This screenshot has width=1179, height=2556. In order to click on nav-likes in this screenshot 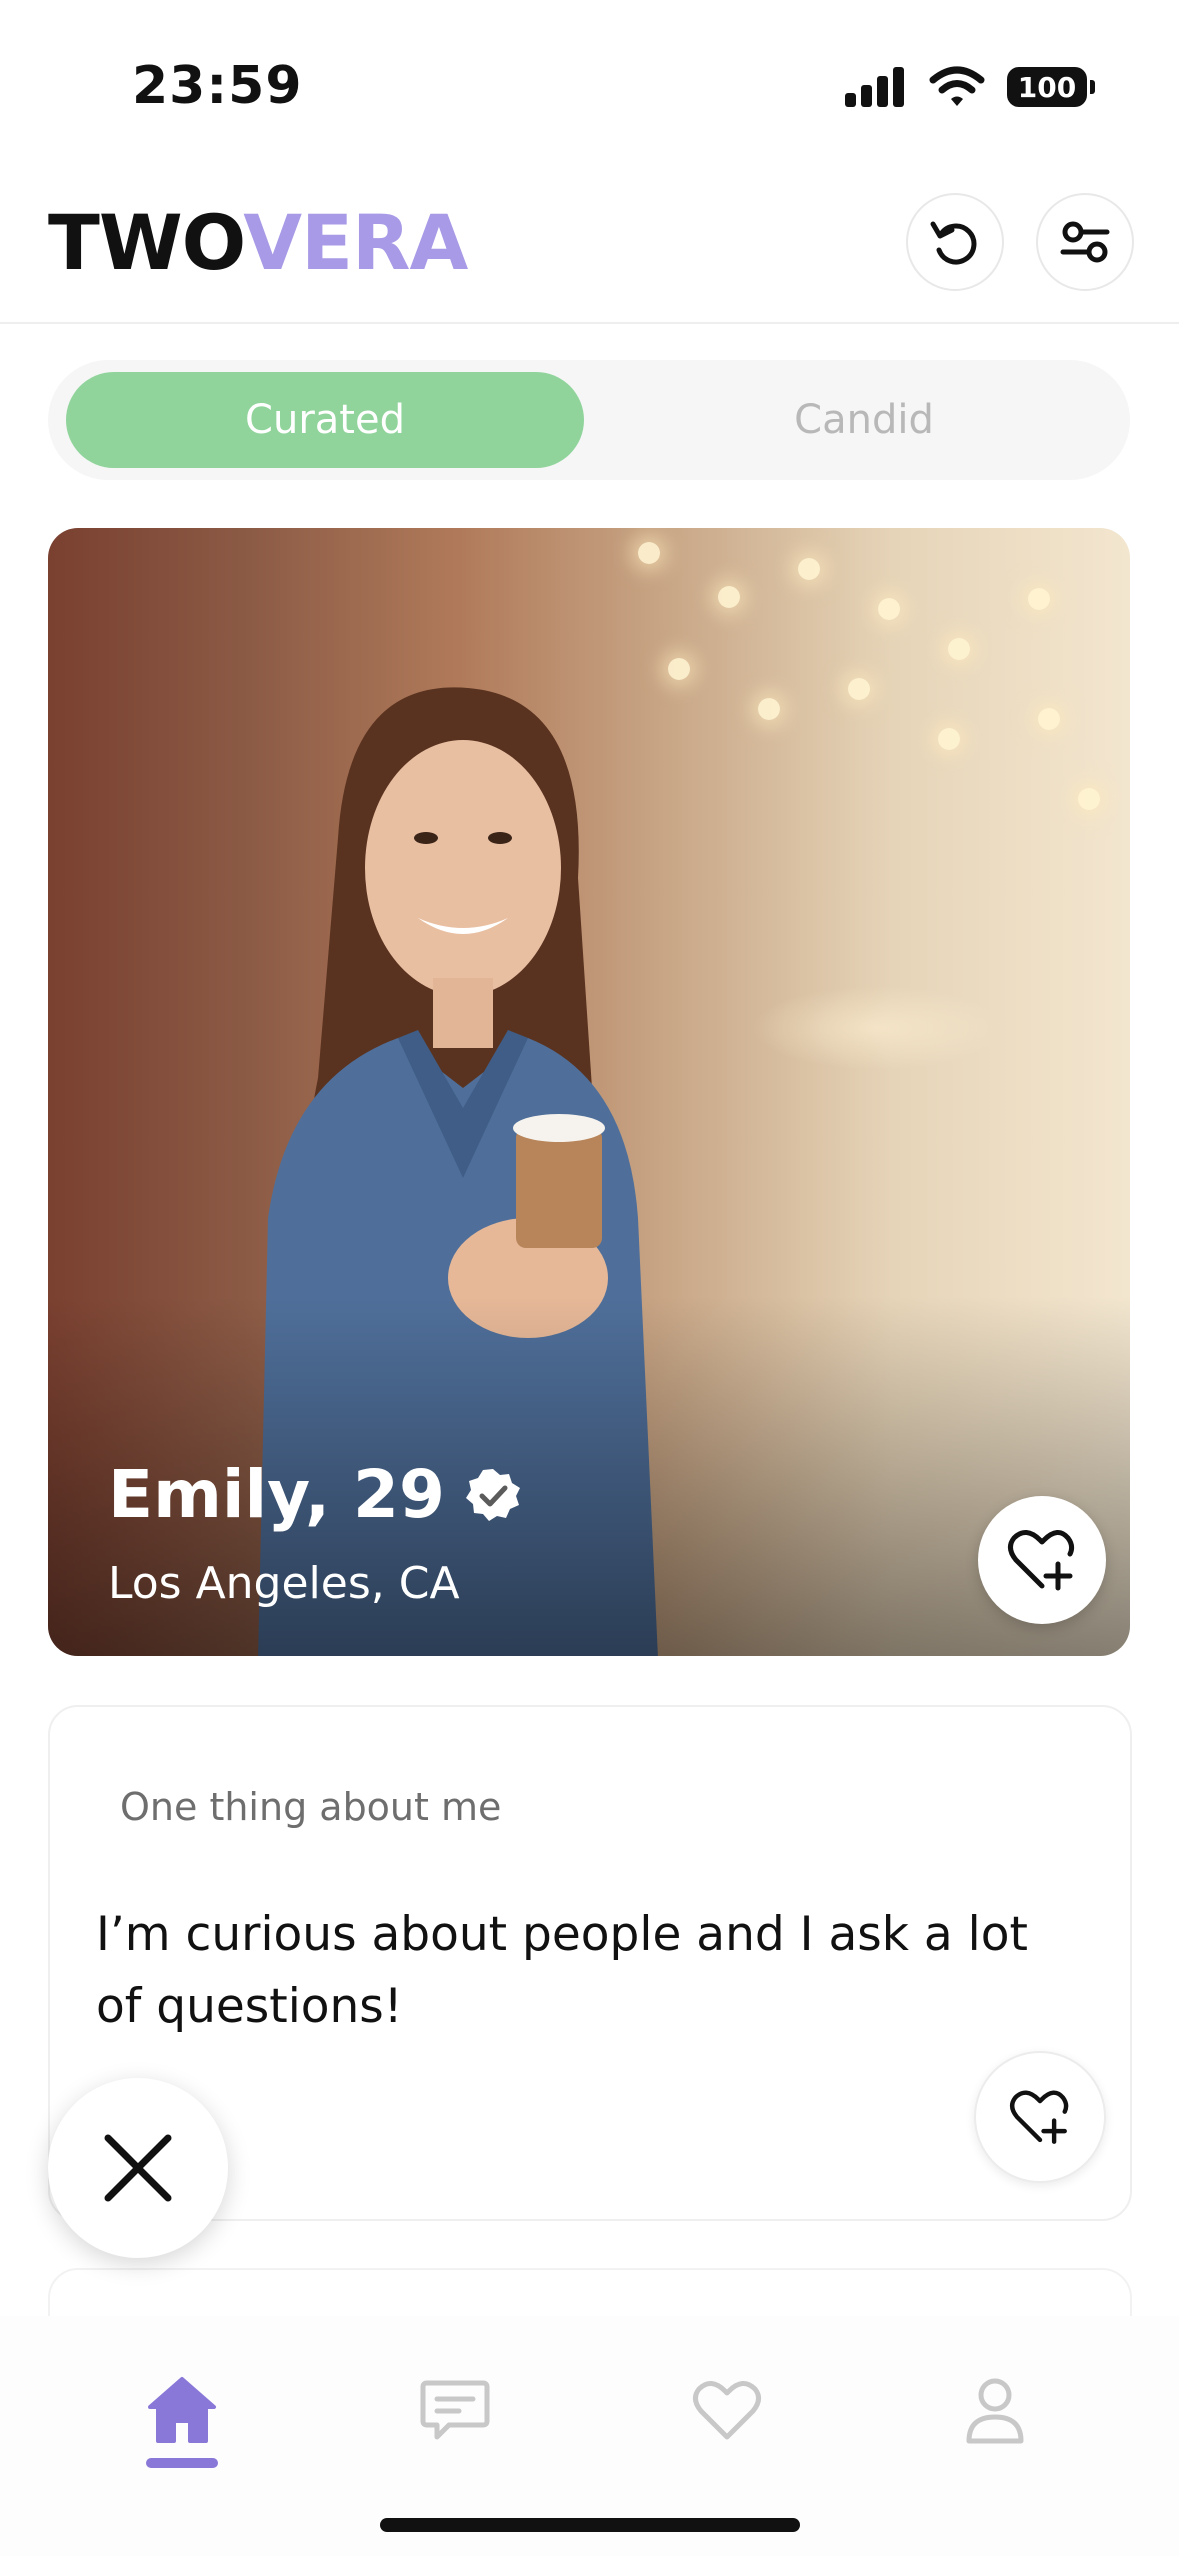, I will do `click(727, 2410)`.